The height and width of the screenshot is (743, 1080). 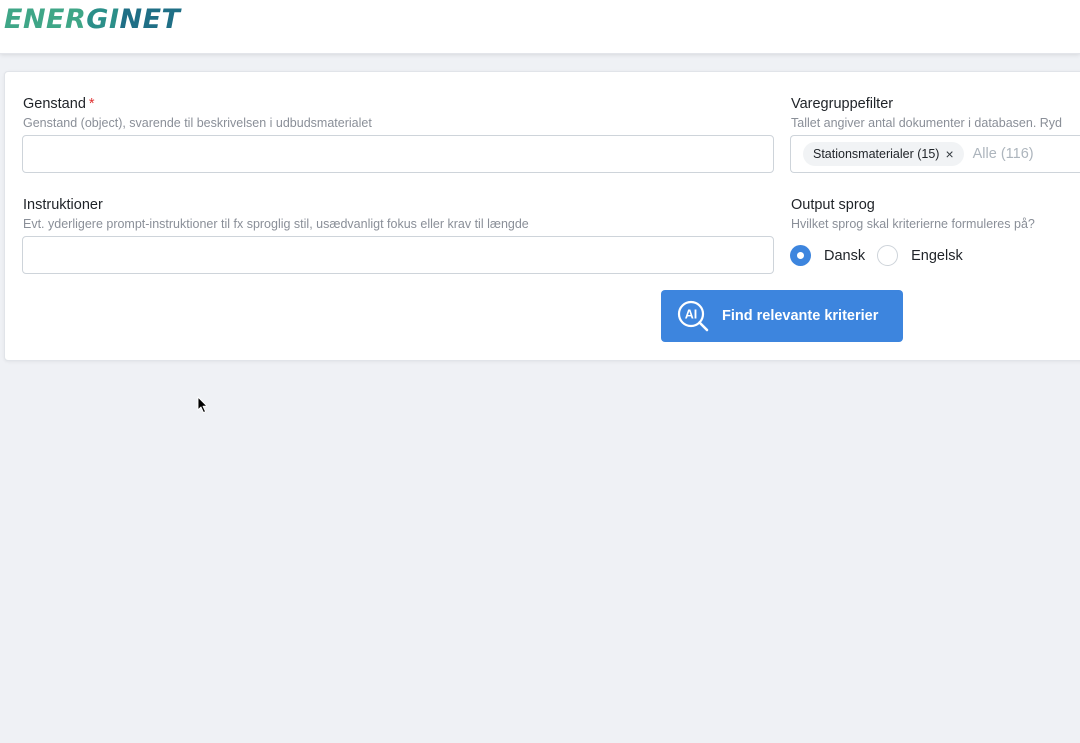 I want to click on pill-label: Stationsmaterialer (15), so click(x=876, y=154).